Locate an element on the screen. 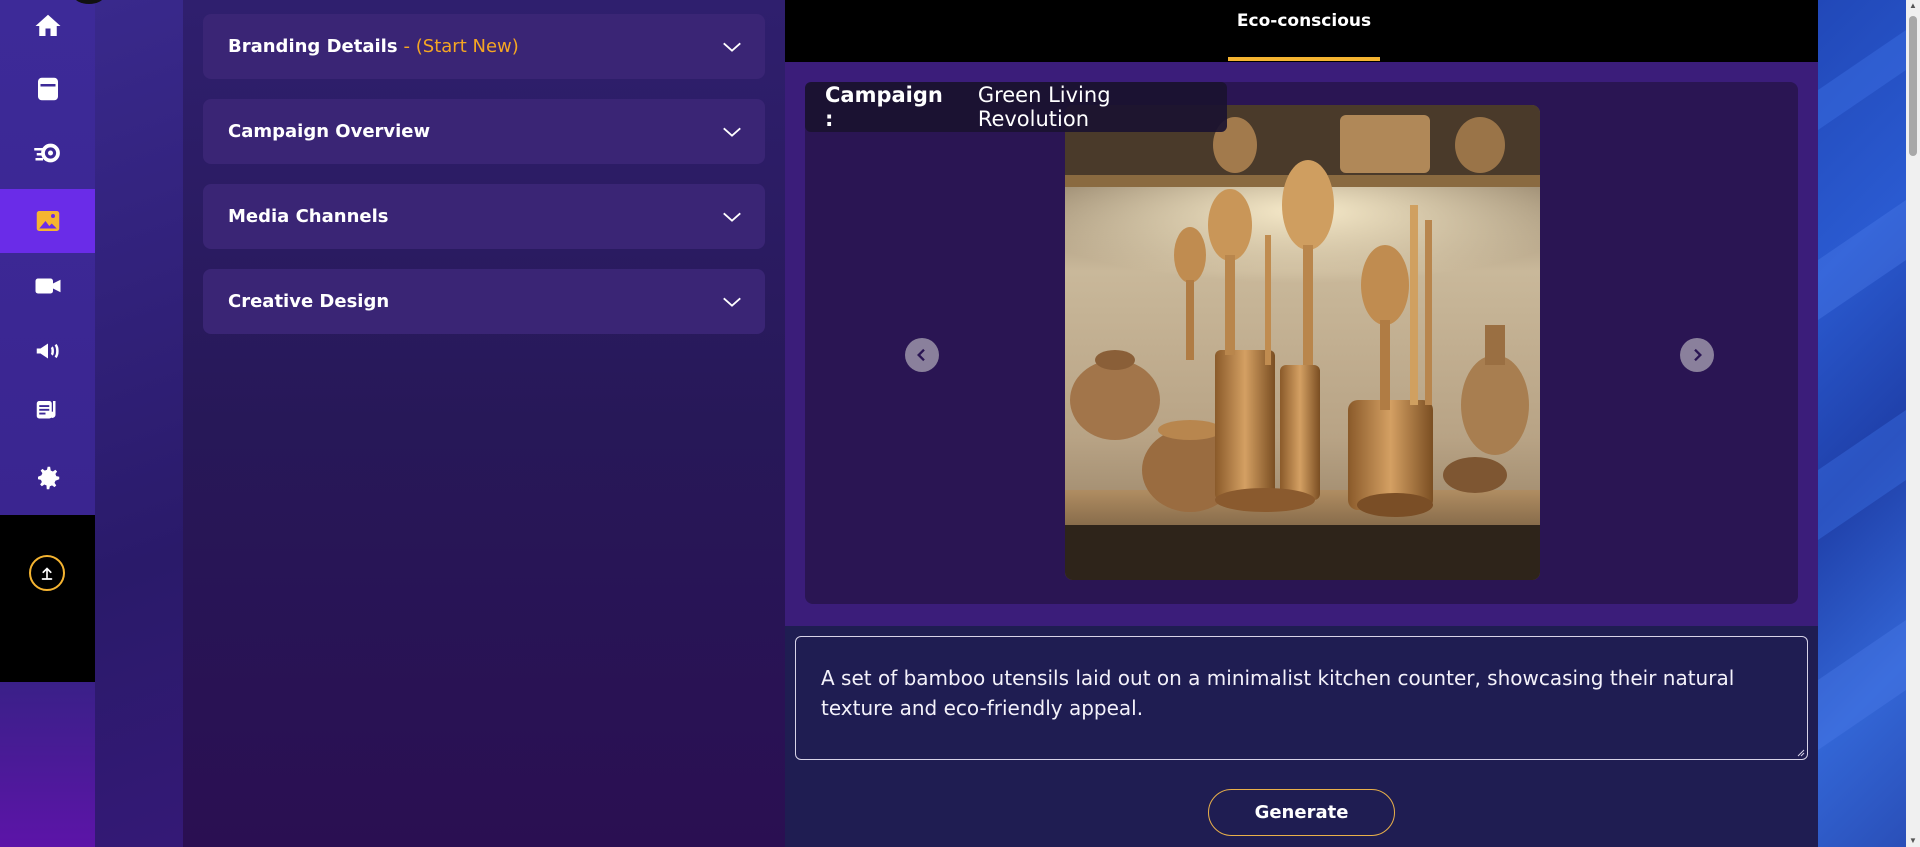 This screenshot has width=1920, height=847. accordion-campaign-overview: Campaign Overview is located at coordinates (484, 131).